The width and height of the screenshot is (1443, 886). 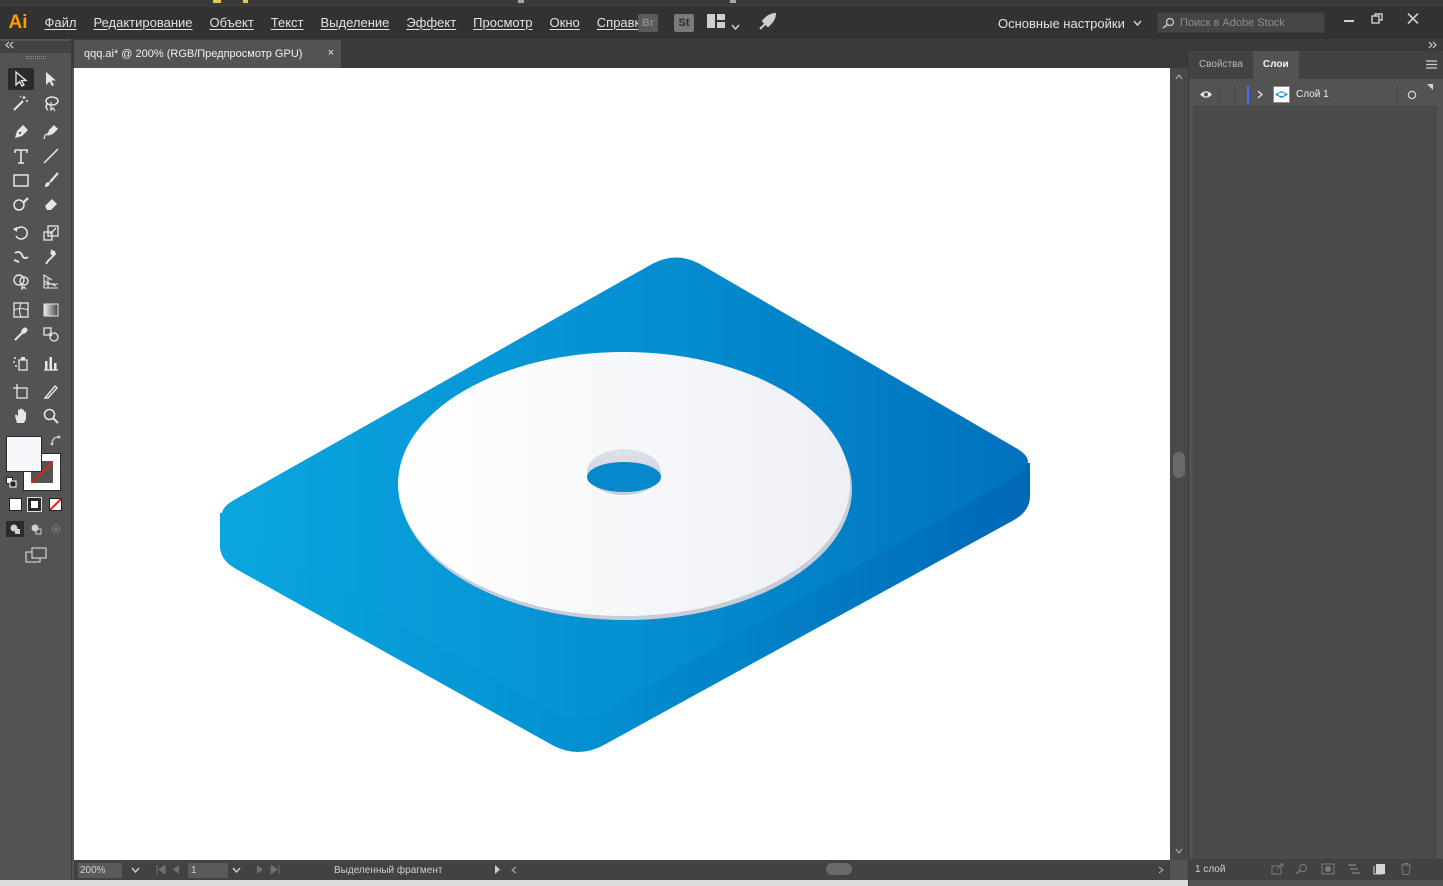 What do you see at coordinates (51, 79) in the screenshot?
I see `direct-selection-tool-icon` at bounding box center [51, 79].